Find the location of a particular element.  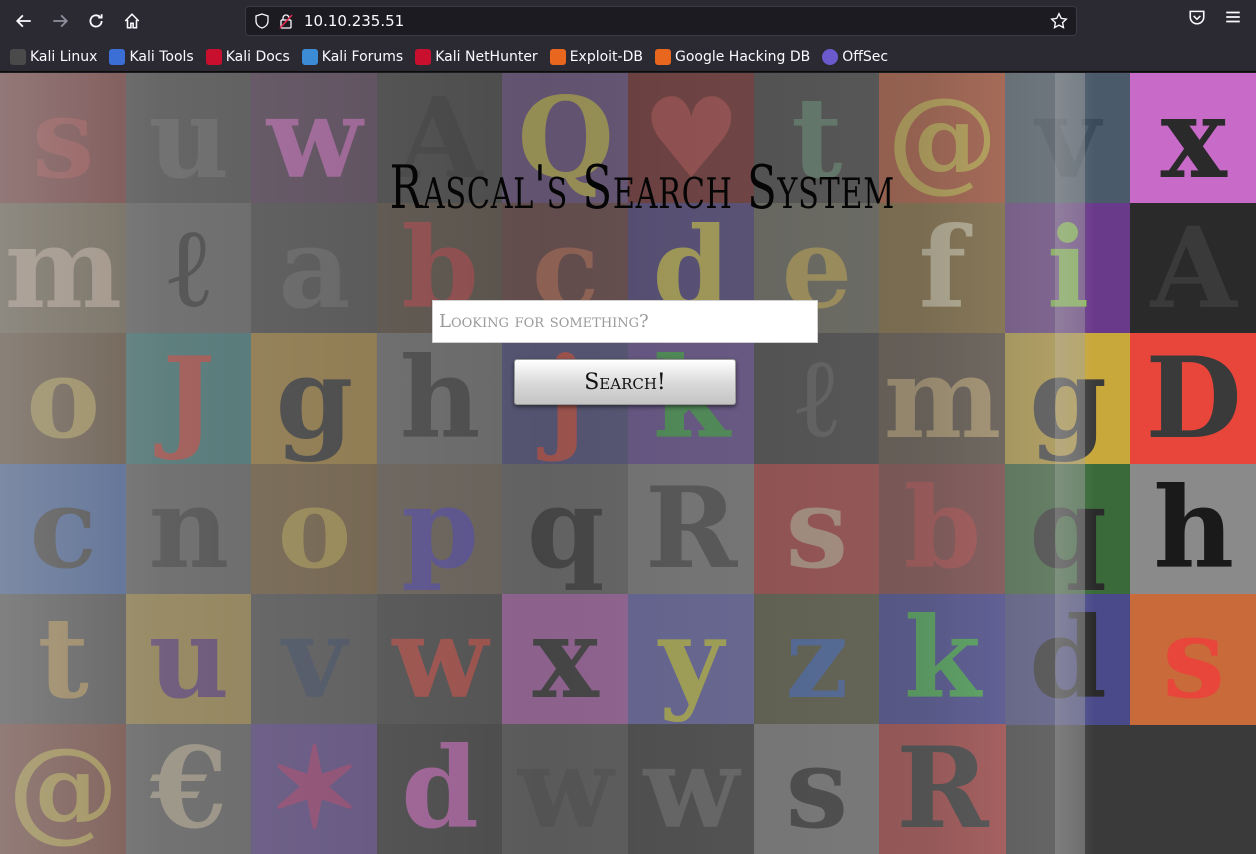

reload-button is located at coordinates (96, 21).